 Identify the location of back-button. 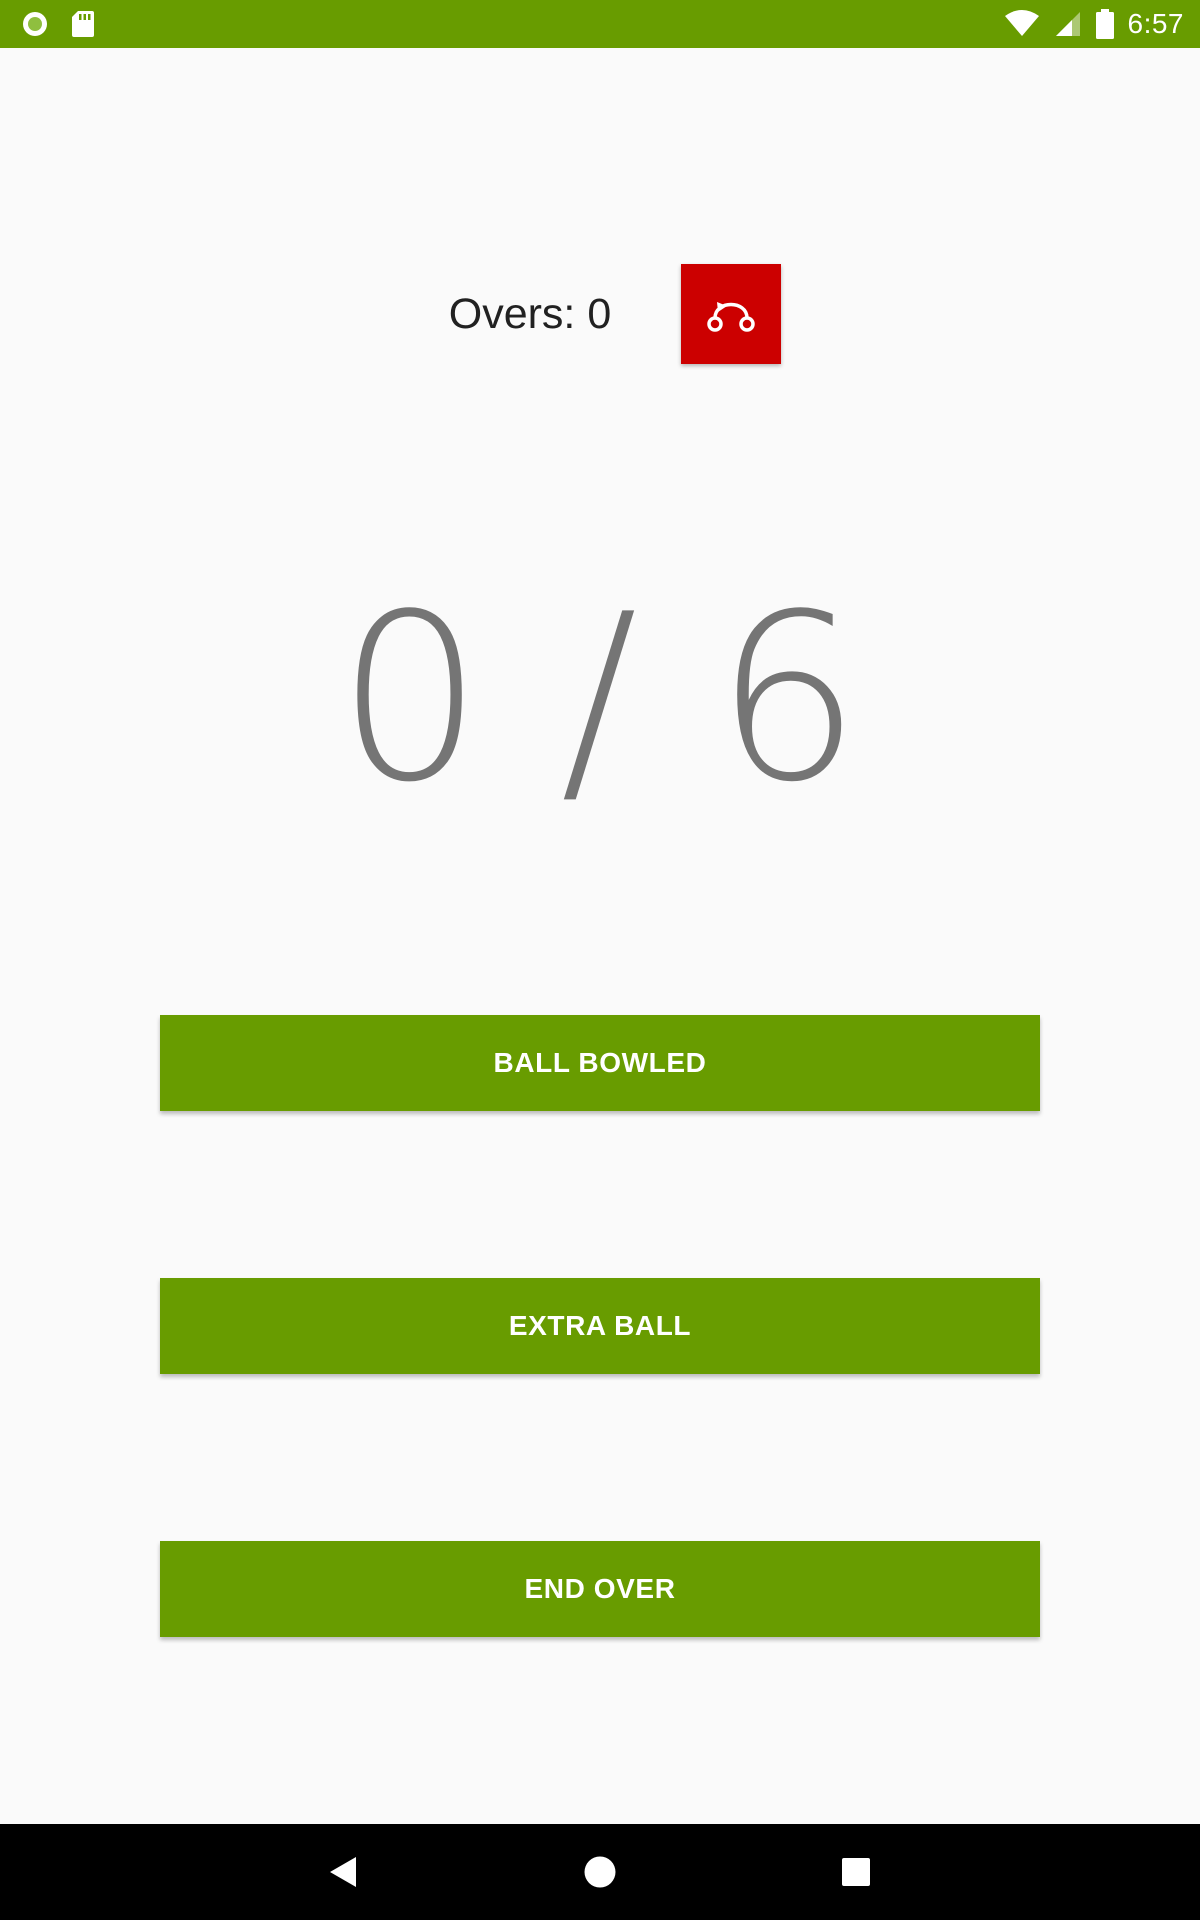
(344, 1872).